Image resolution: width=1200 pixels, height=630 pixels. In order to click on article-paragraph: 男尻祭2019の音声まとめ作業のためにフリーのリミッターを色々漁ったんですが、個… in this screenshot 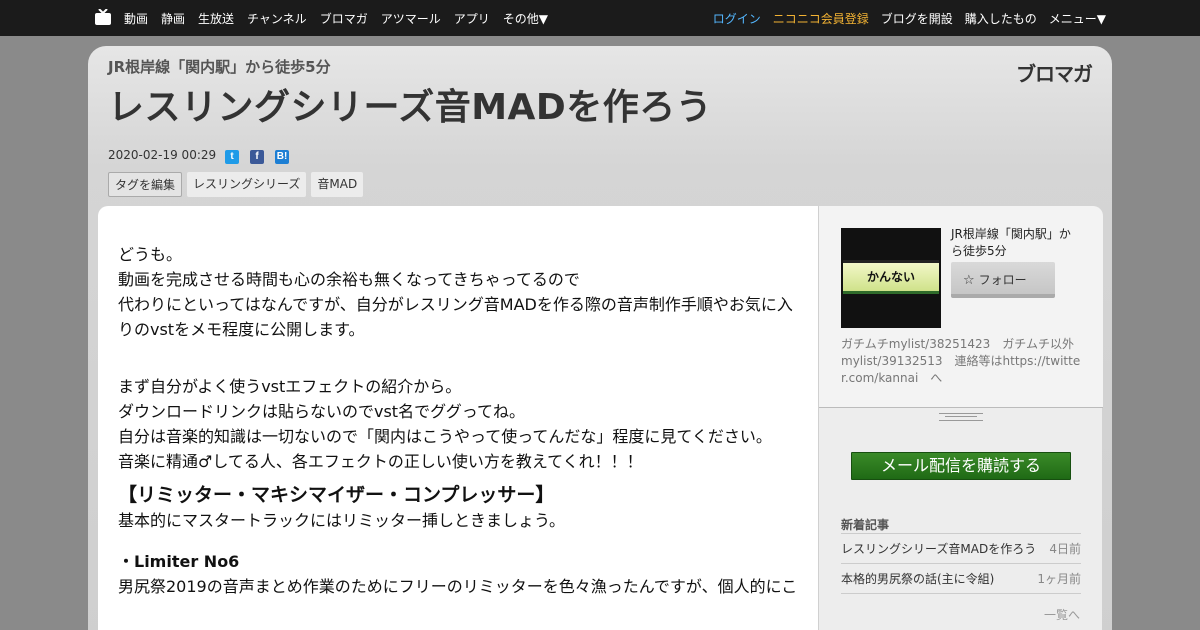, I will do `click(458, 586)`.